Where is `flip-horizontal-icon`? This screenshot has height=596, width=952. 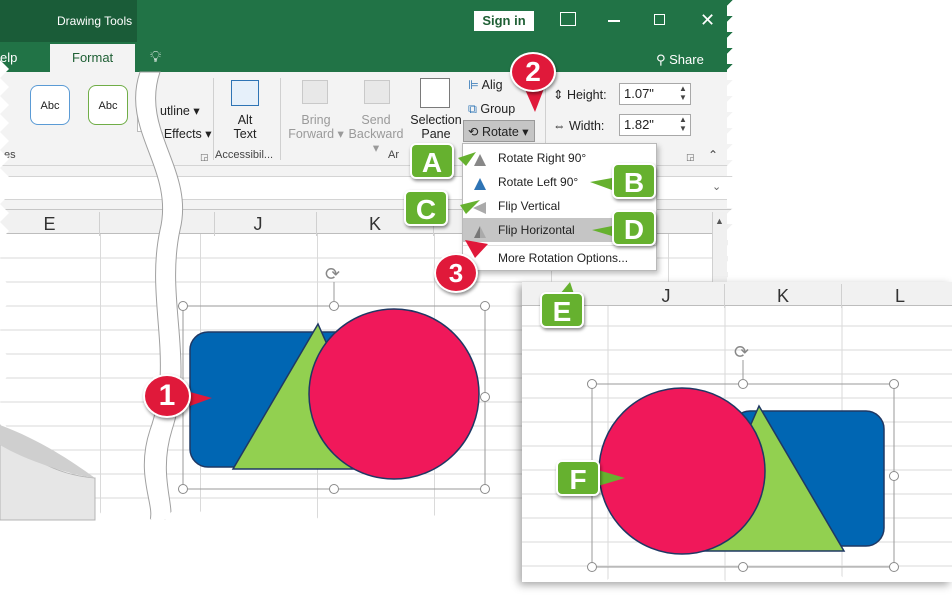
flip-horizontal-icon is located at coordinates (480, 230).